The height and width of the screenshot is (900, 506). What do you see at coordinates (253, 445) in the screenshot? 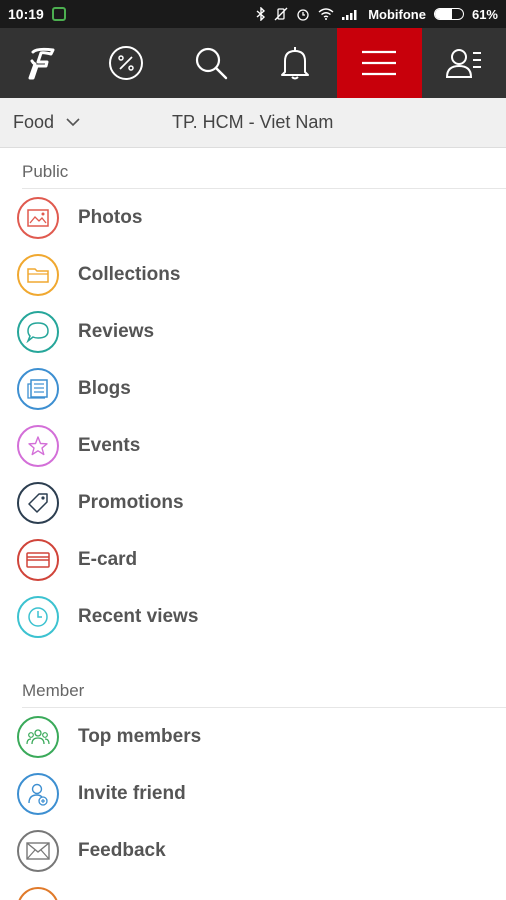
I see `menu-item-events: Events` at bounding box center [253, 445].